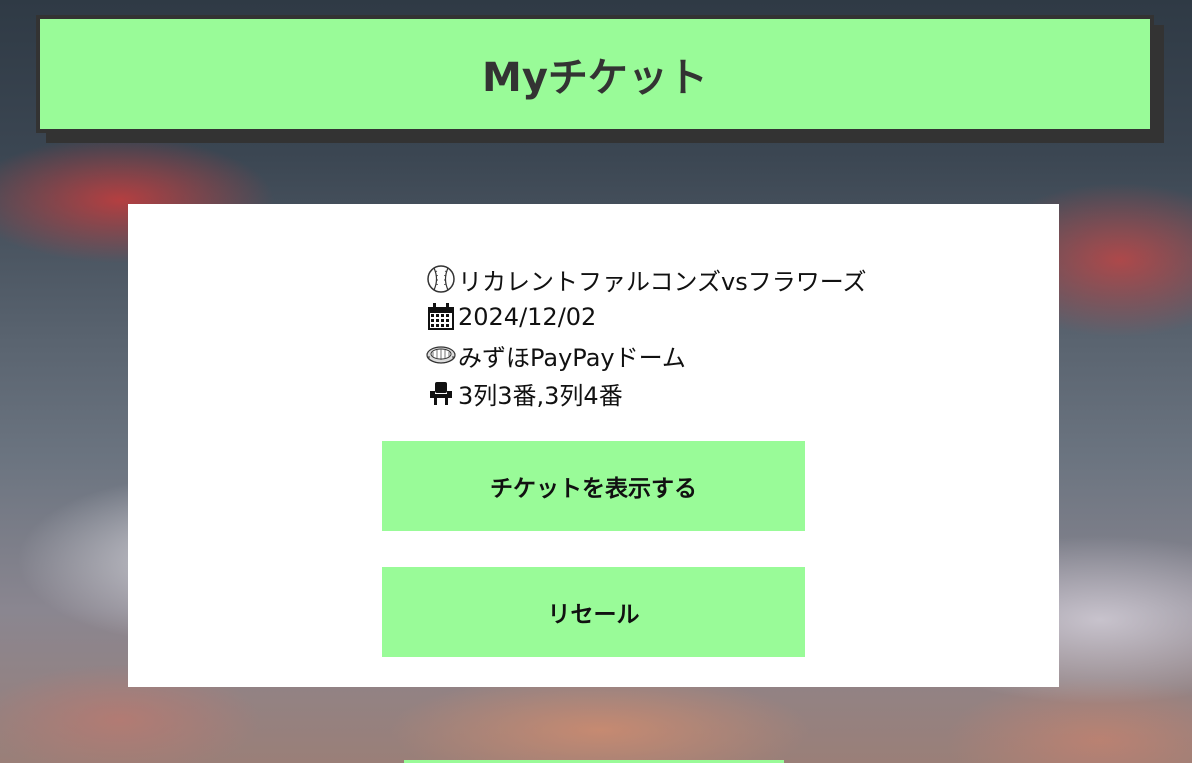 Image resolution: width=1192 pixels, height=763 pixels. I want to click on page-title: Myチケット, so click(595, 78).